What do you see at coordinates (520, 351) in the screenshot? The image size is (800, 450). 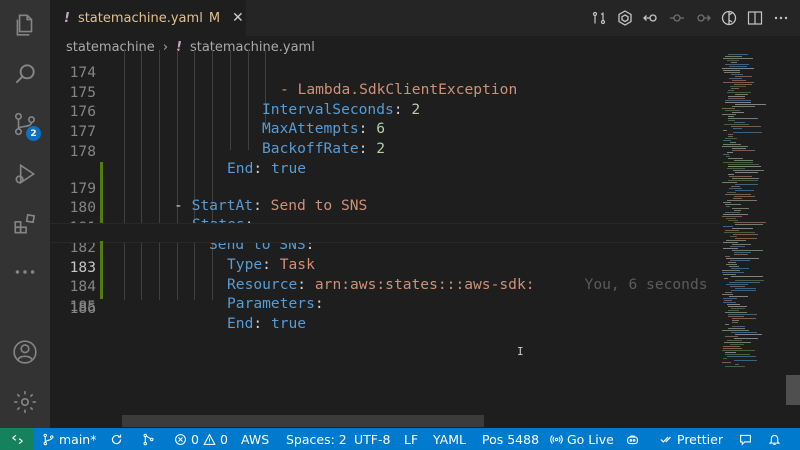 I see `text-cursor-icon: I` at bounding box center [520, 351].